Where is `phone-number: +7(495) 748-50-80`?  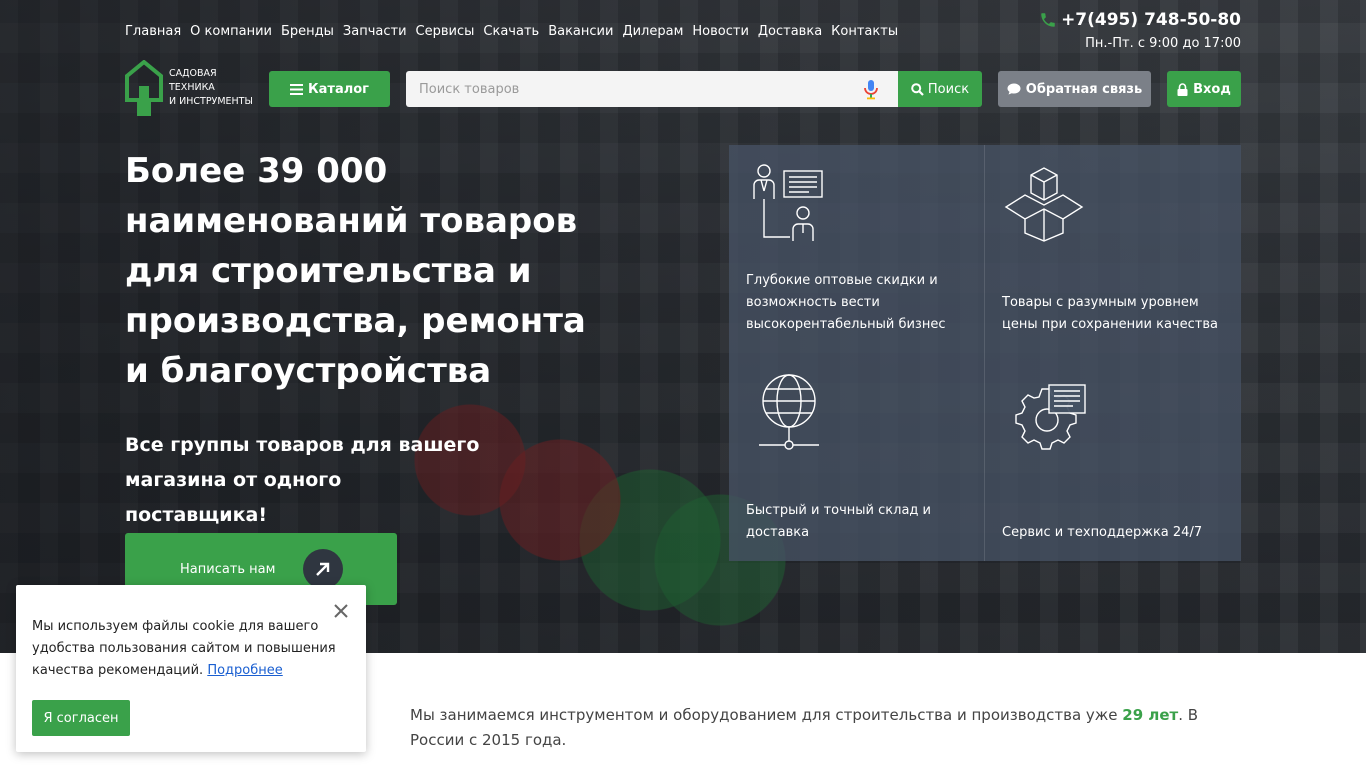 phone-number: +7(495) 748-50-80 is located at coordinates (1151, 20).